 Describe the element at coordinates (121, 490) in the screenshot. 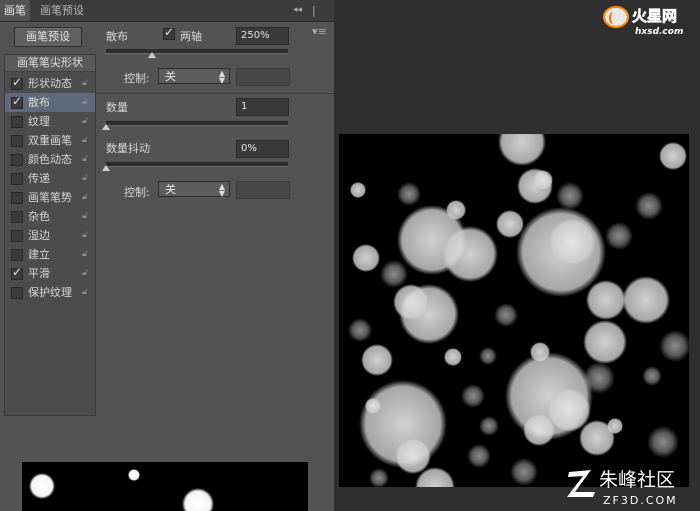

I see `brush-preview-svg` at that location.